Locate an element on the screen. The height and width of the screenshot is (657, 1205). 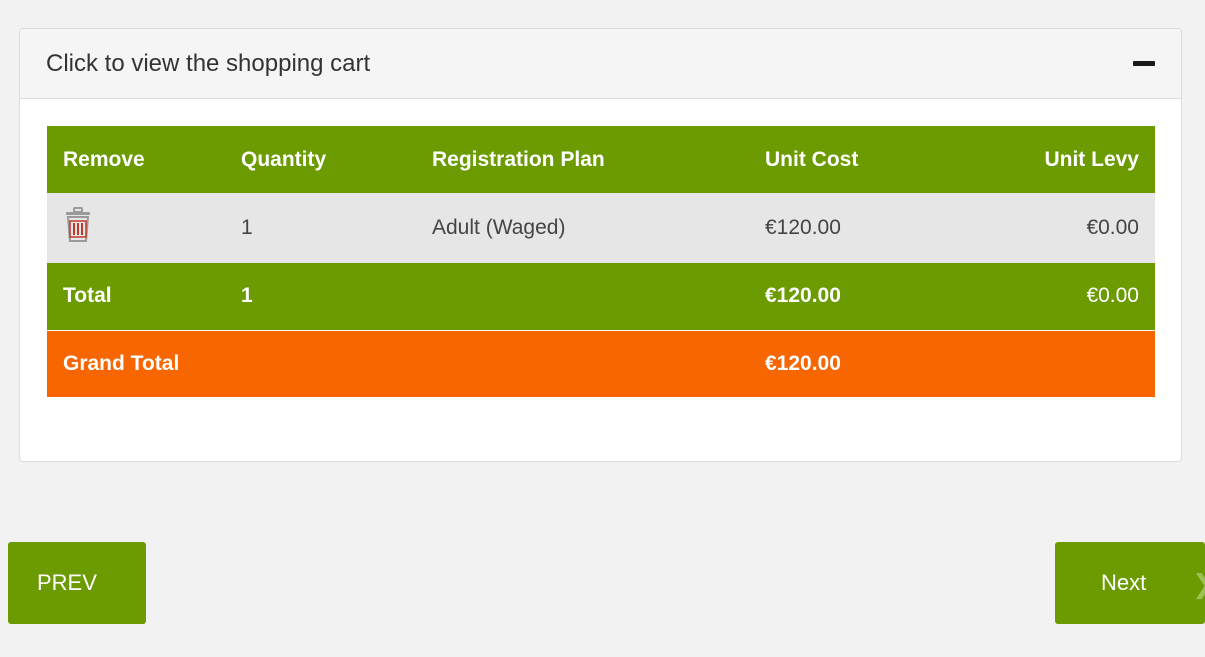
grand-total-label: Grand Total is located at coordinates (121, 363).